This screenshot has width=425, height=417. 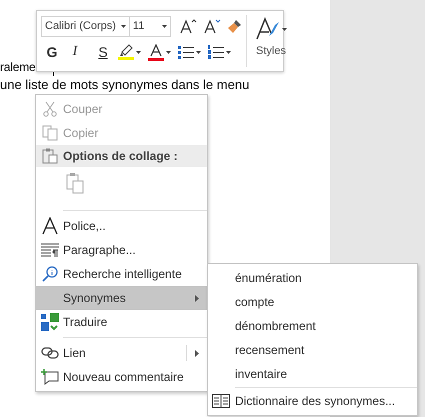 What do you see at coordinates (312, 302) in the screenshot?
I see `synonym-item: compte` at bounding box center [312, 302].